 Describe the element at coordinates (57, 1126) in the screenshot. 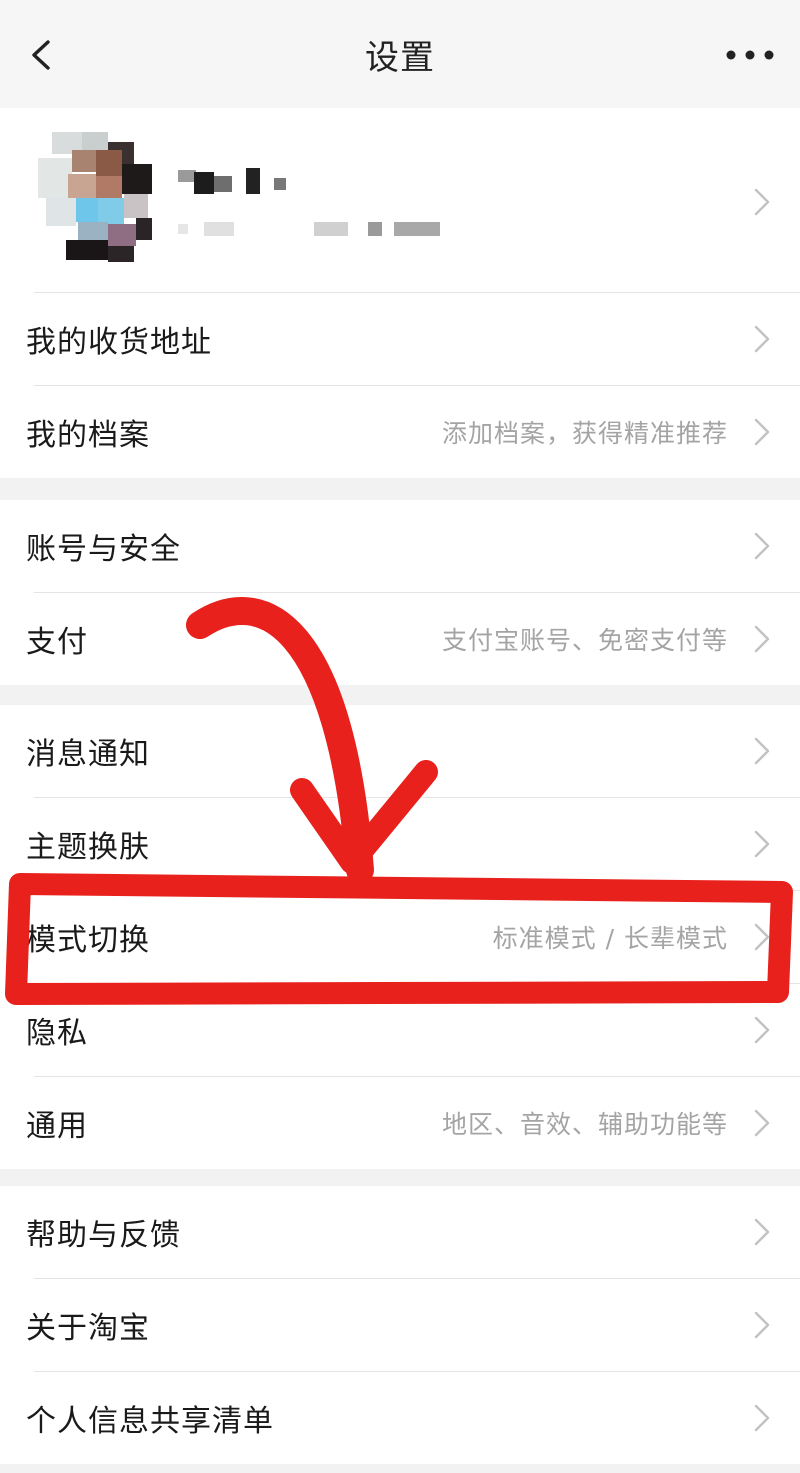

I see `row-label: 通用` at that location.